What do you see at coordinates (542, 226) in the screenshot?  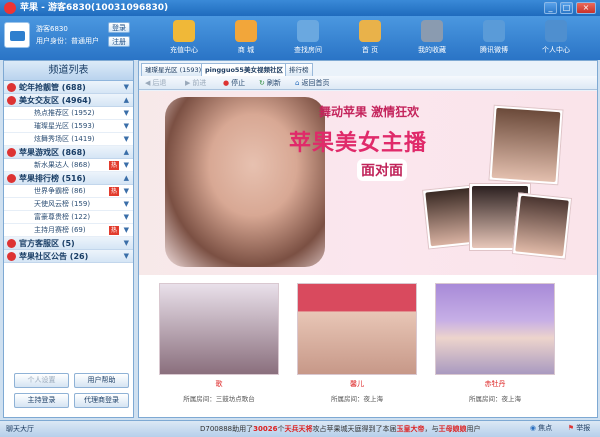 I see `banner-photo` at bounding box center [542, 226].